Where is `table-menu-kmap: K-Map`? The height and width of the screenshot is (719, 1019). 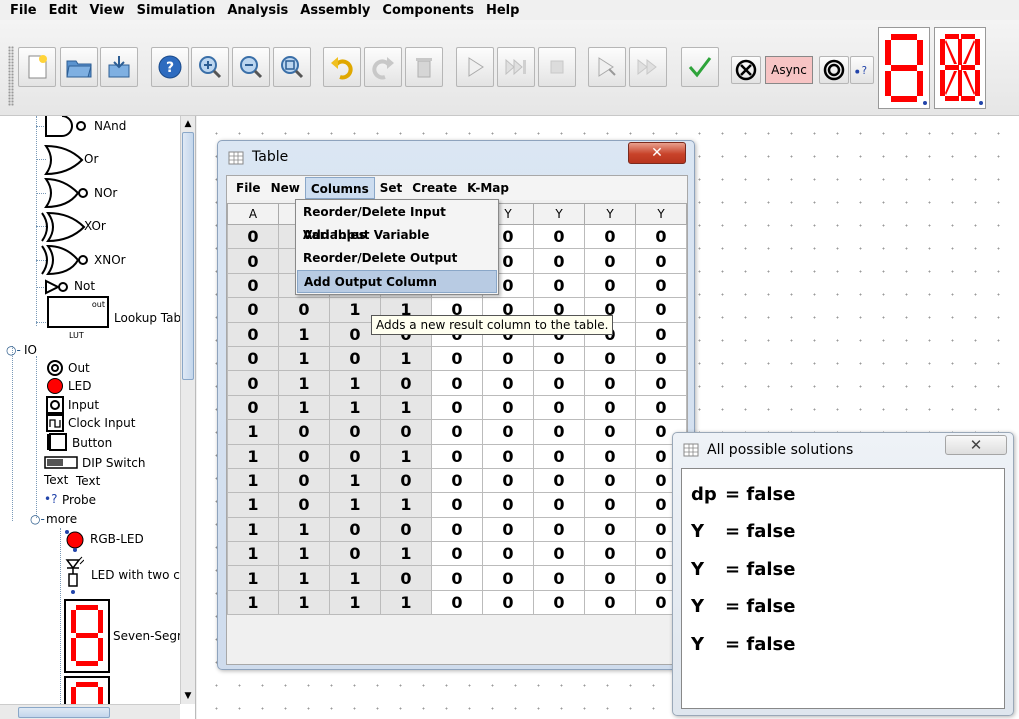
table-menu-kmap: K-Map is located at coordinates (488, 188).